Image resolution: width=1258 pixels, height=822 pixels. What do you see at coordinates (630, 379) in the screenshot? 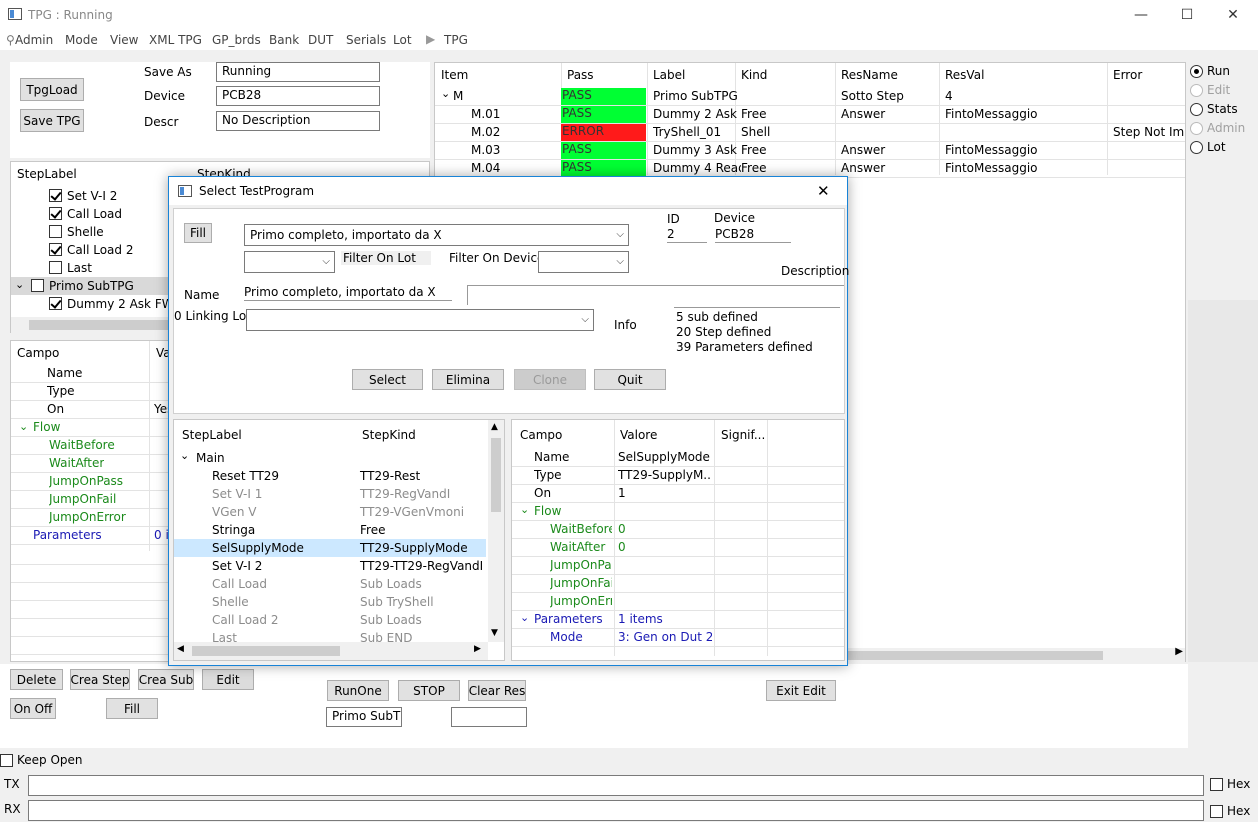
I see `quit-button: Quit` at bounding box center [630, 379].